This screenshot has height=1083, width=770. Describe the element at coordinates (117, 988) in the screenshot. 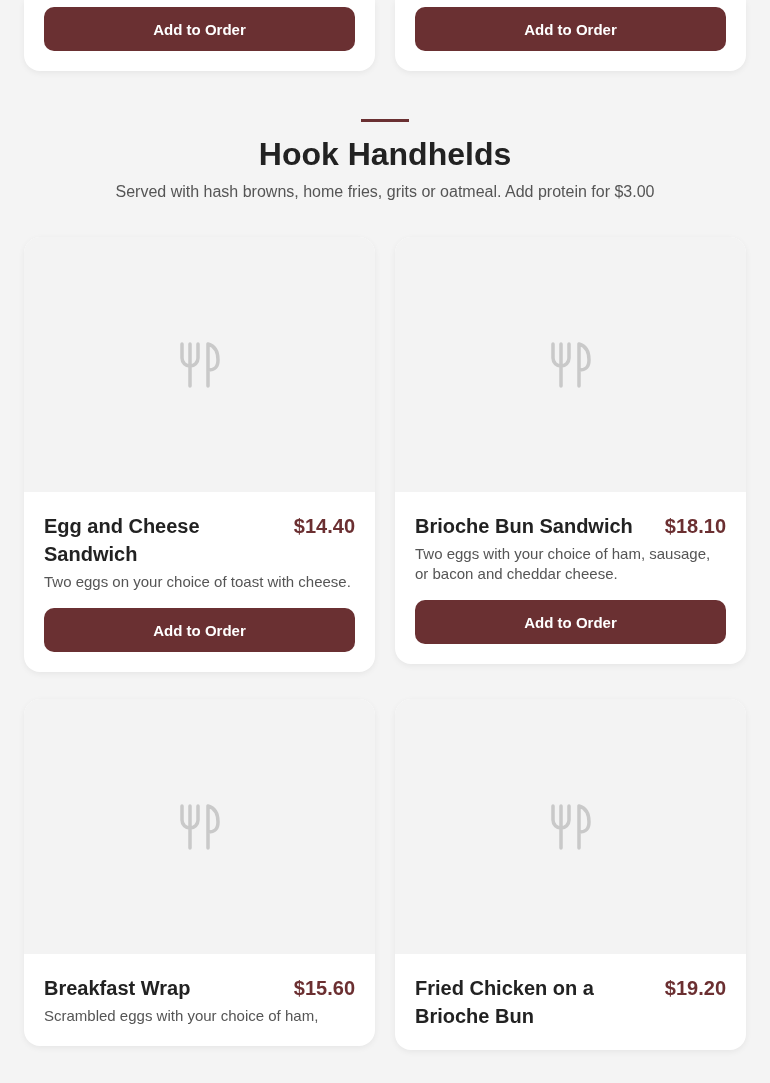

I see `item-name: Breakfast Wrap` at that location.